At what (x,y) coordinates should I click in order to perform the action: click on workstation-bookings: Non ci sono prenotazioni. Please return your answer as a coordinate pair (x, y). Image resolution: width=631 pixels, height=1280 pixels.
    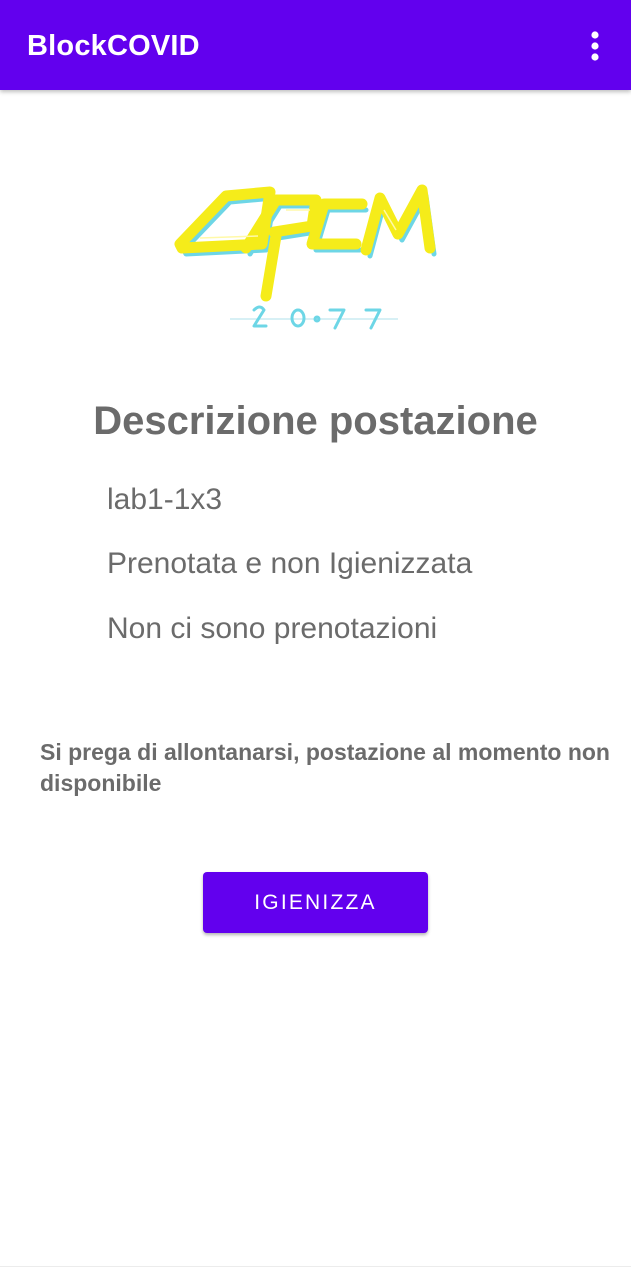
    Looking at the image, I should click on (272, 628).